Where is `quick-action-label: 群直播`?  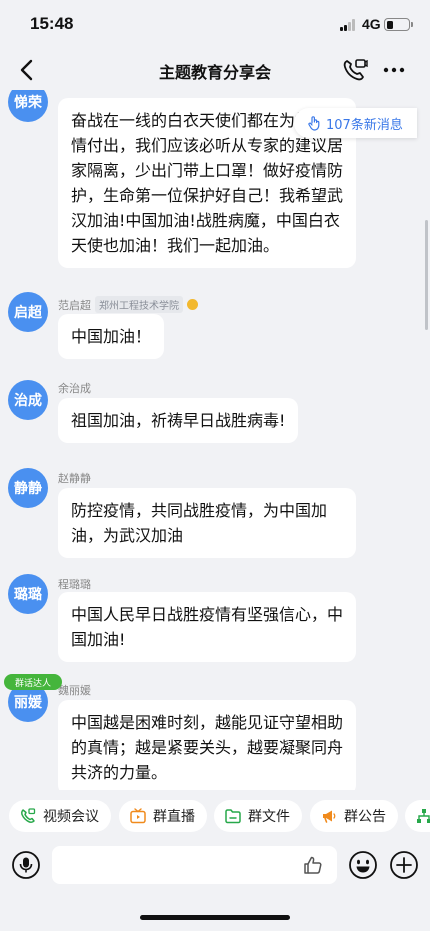 quick-action-label: 群直播 is located at coordinates (174, 817).